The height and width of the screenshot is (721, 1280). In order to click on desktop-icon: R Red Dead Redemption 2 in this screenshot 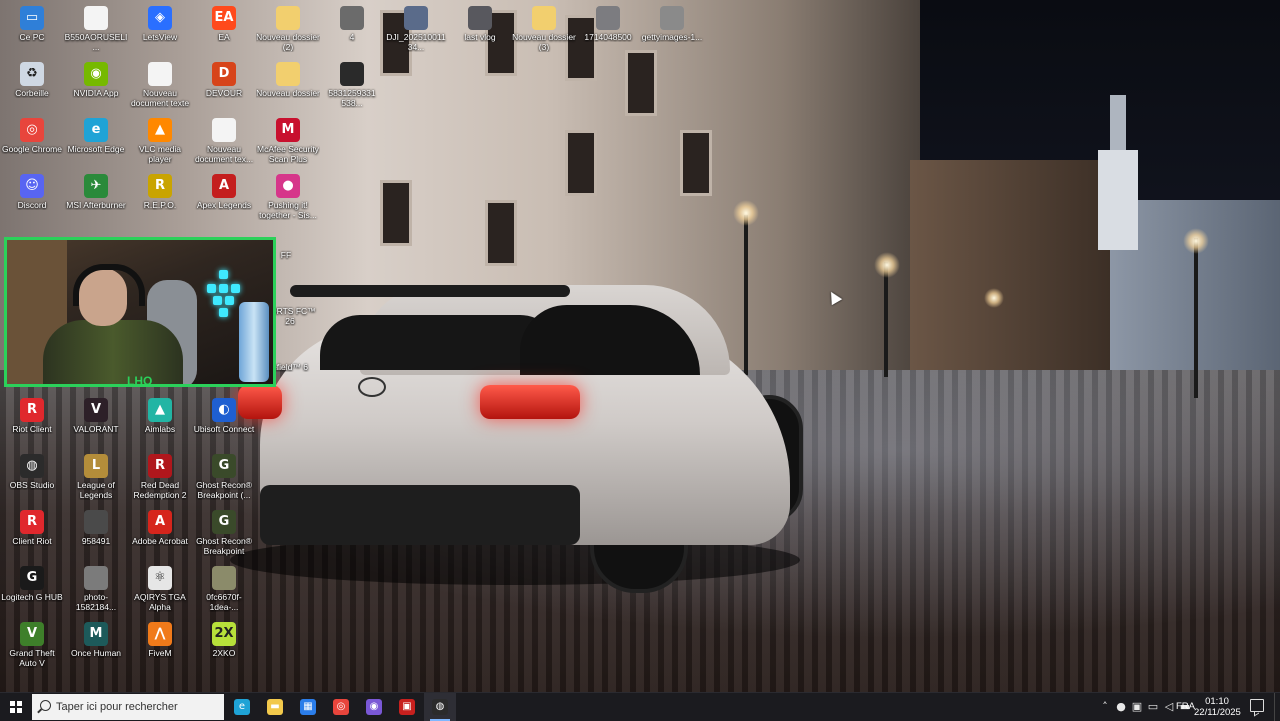, I will do `click(160, 478)`.